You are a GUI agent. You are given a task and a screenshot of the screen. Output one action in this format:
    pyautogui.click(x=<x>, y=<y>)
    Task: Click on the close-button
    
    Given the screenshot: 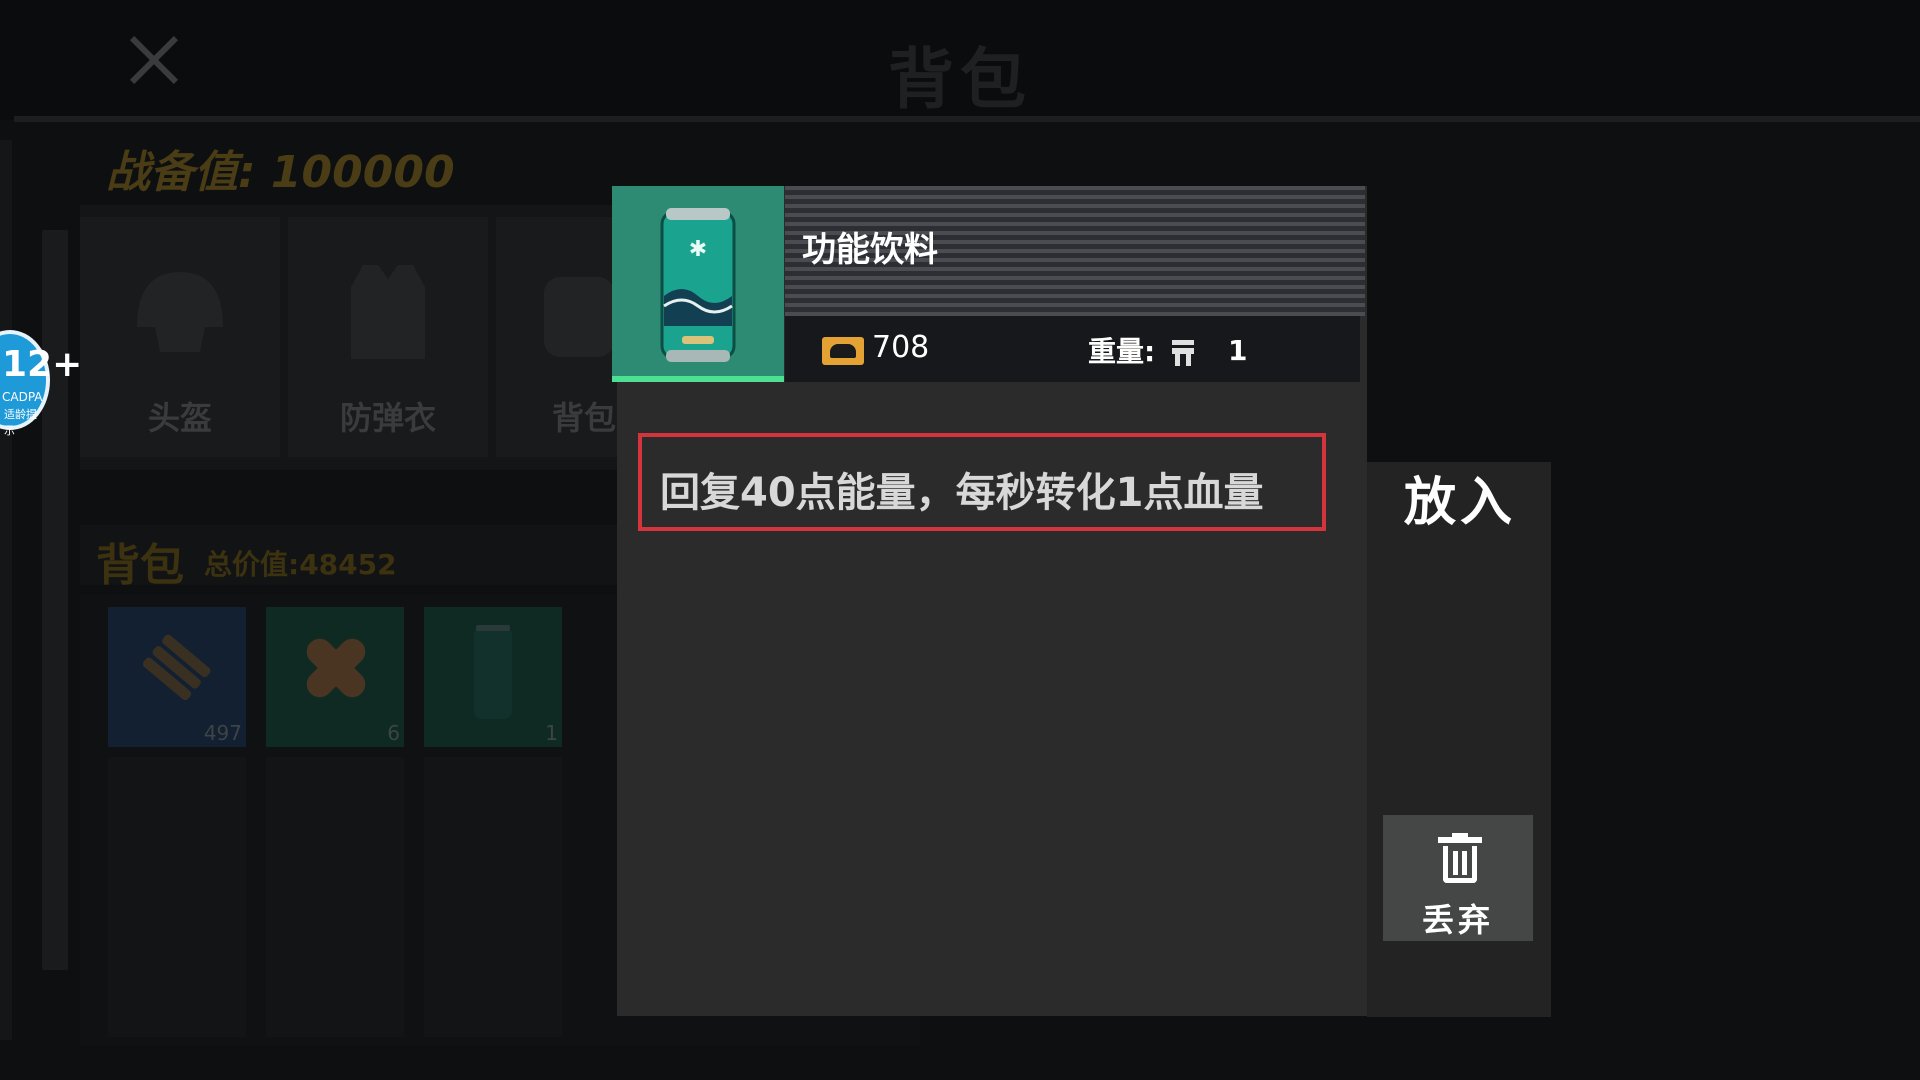 What is the action you would take?
    pyautogui.click(x=153, y=60)
    